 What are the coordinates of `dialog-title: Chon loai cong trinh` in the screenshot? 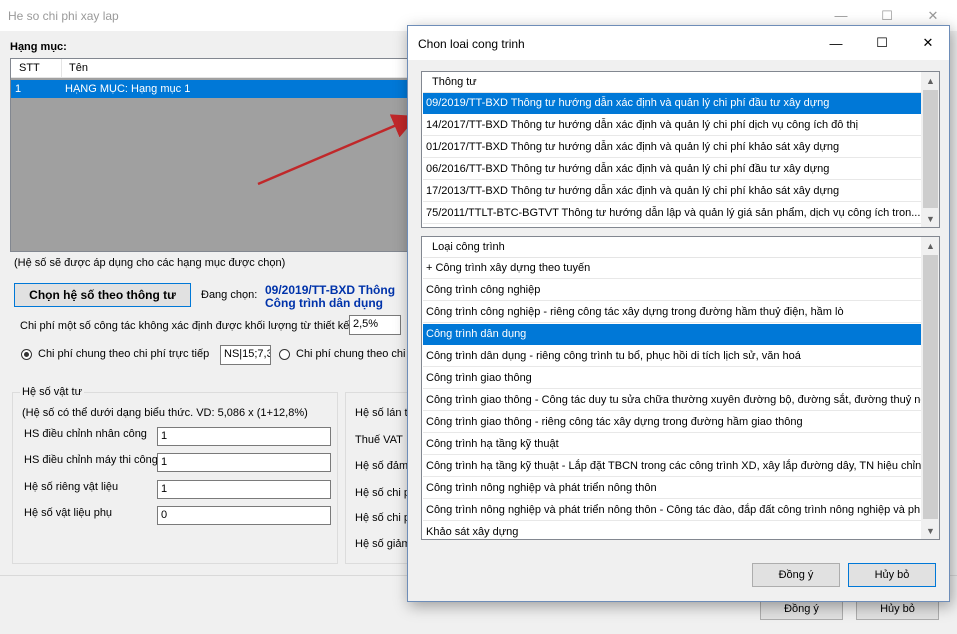 It's located at (471, 44).